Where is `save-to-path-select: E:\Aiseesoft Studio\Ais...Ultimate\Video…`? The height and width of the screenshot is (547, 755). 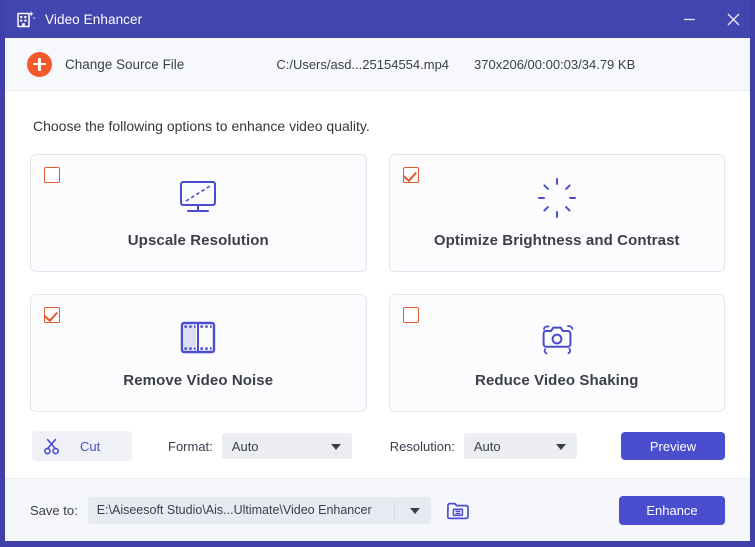 save-to-path-select: E:\Aiseesoft Studio\Ais...Ultimate\Video… is located at coordinates (259, 510).